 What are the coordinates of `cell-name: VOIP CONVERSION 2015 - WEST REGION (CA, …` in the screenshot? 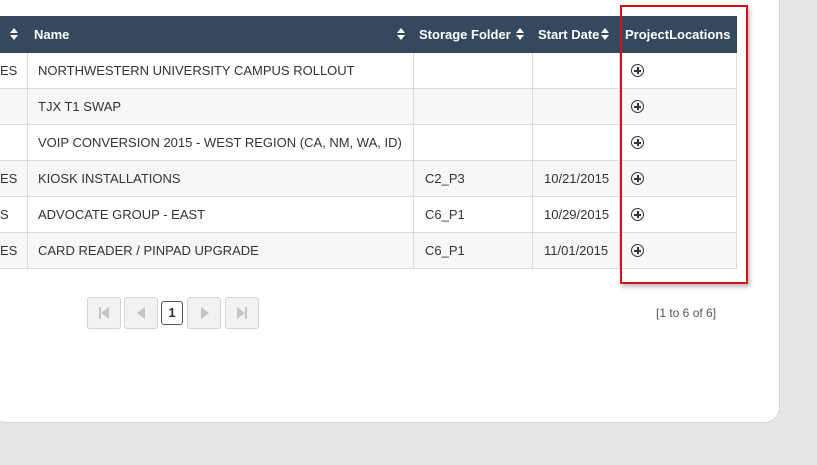 It's located at (220, 142).